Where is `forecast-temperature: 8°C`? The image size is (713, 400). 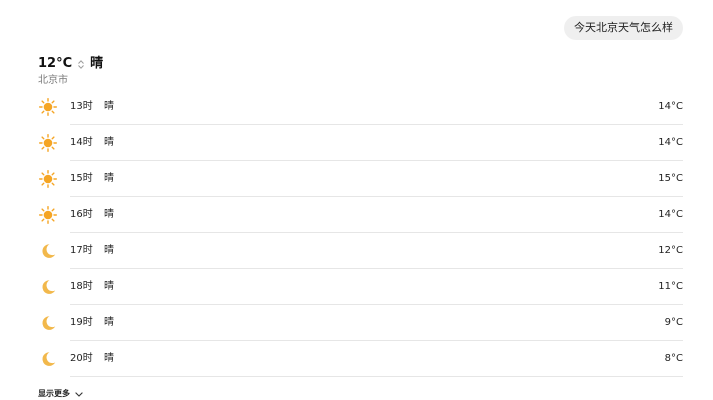
forecast-temperature: 8°C is located at coordinates (673, 358).